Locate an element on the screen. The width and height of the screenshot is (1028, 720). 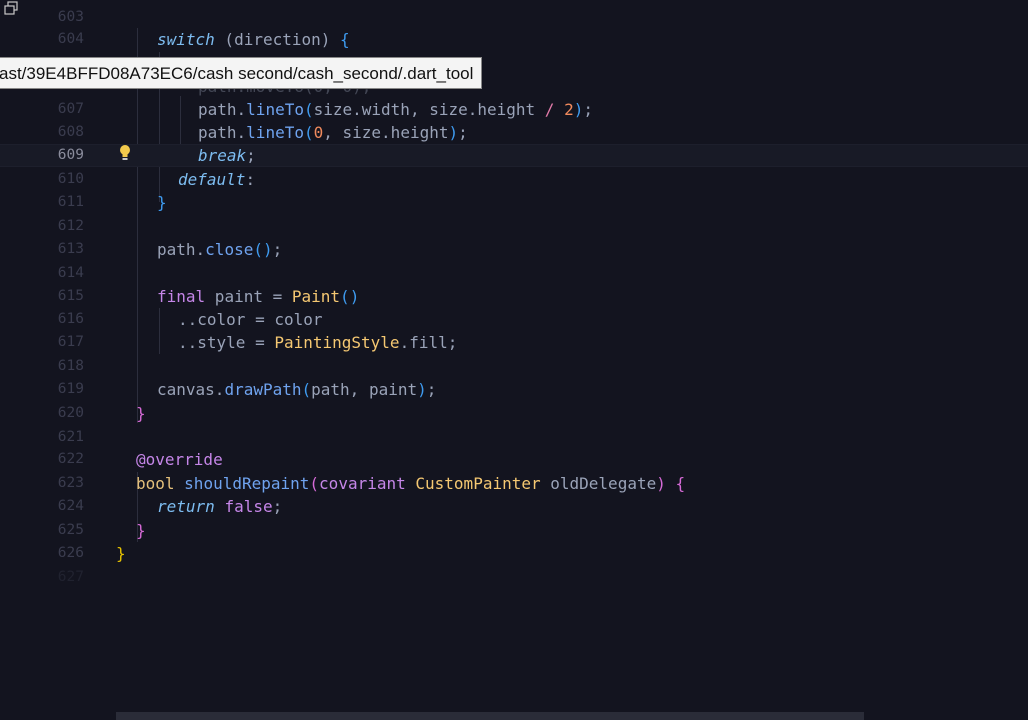
code-line: 613 path.close(); is located at coordinates (514, 249).